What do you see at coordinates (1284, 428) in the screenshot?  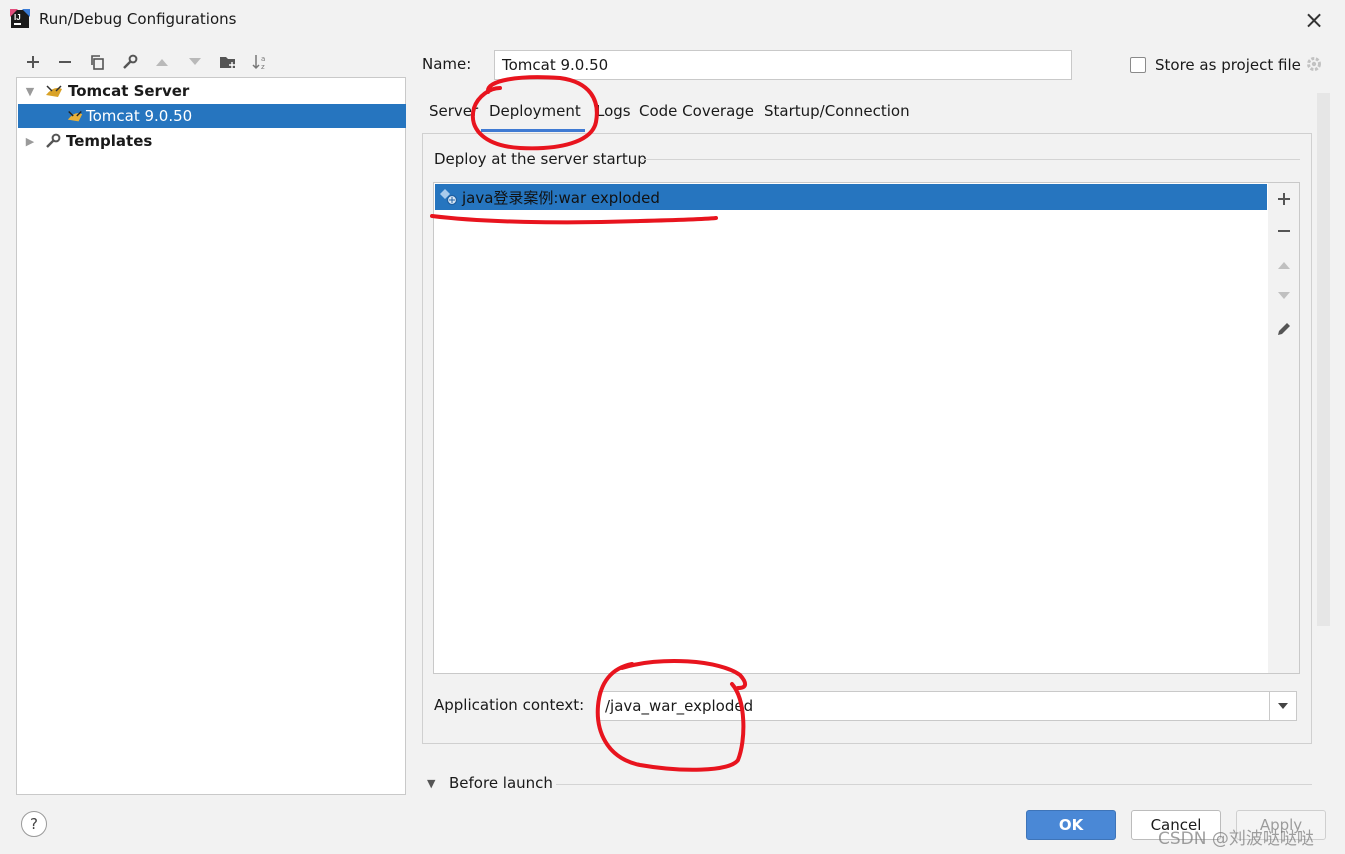 I see `deployment-actions-bar` at bounding box center [1284, 428].